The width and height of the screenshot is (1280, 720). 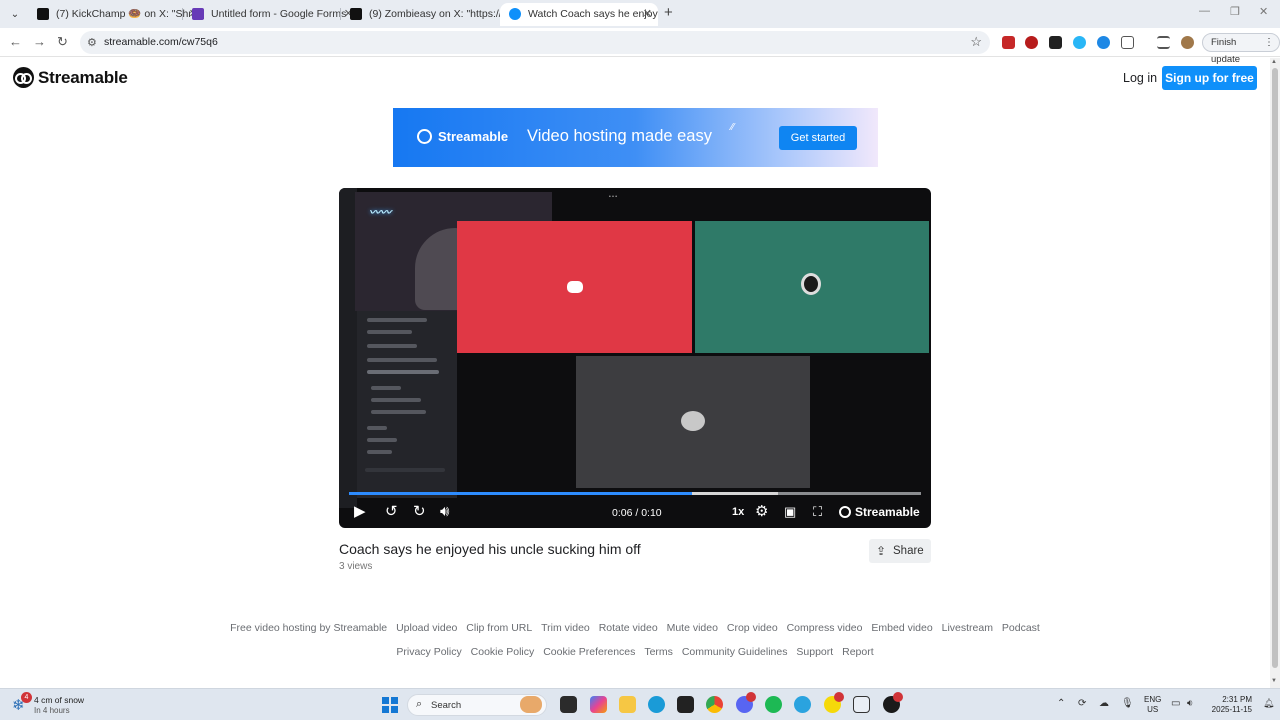 What do you see at coordinates (839, 697) in the screenshot?
I see `notification-badge` at bounding box center [839, 697].